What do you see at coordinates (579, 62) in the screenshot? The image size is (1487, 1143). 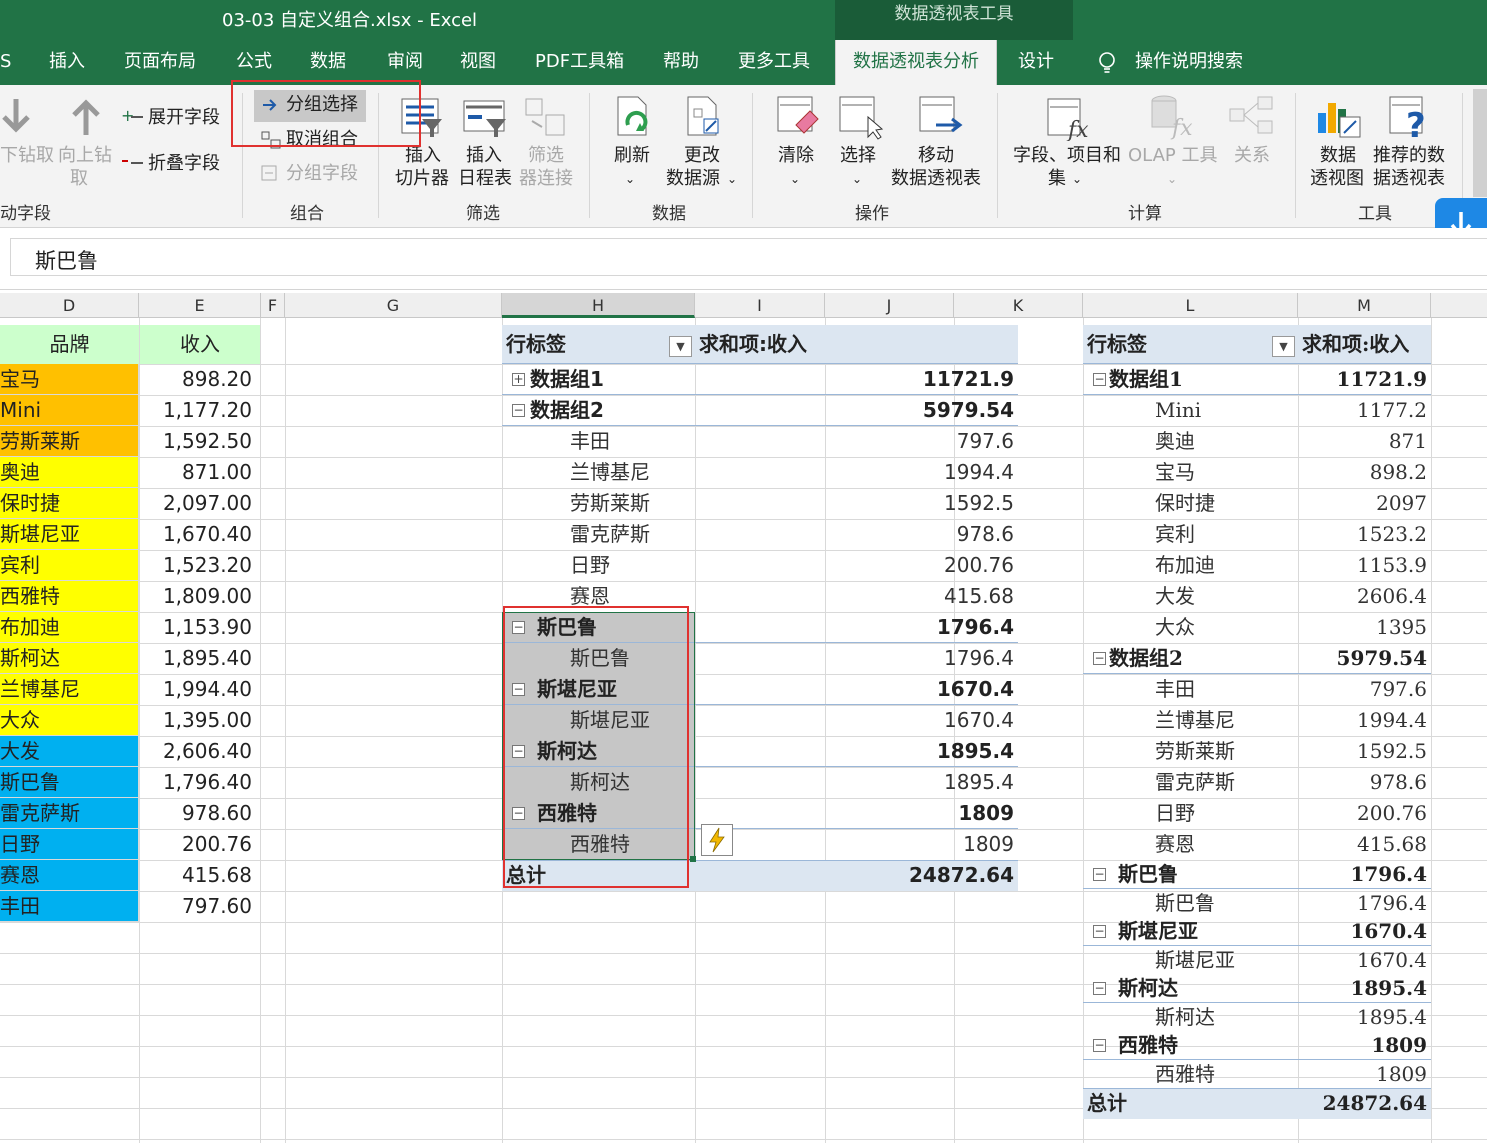 I see `tab-pdf-tools: PDF工具箱` at bounding box center [579, 62].